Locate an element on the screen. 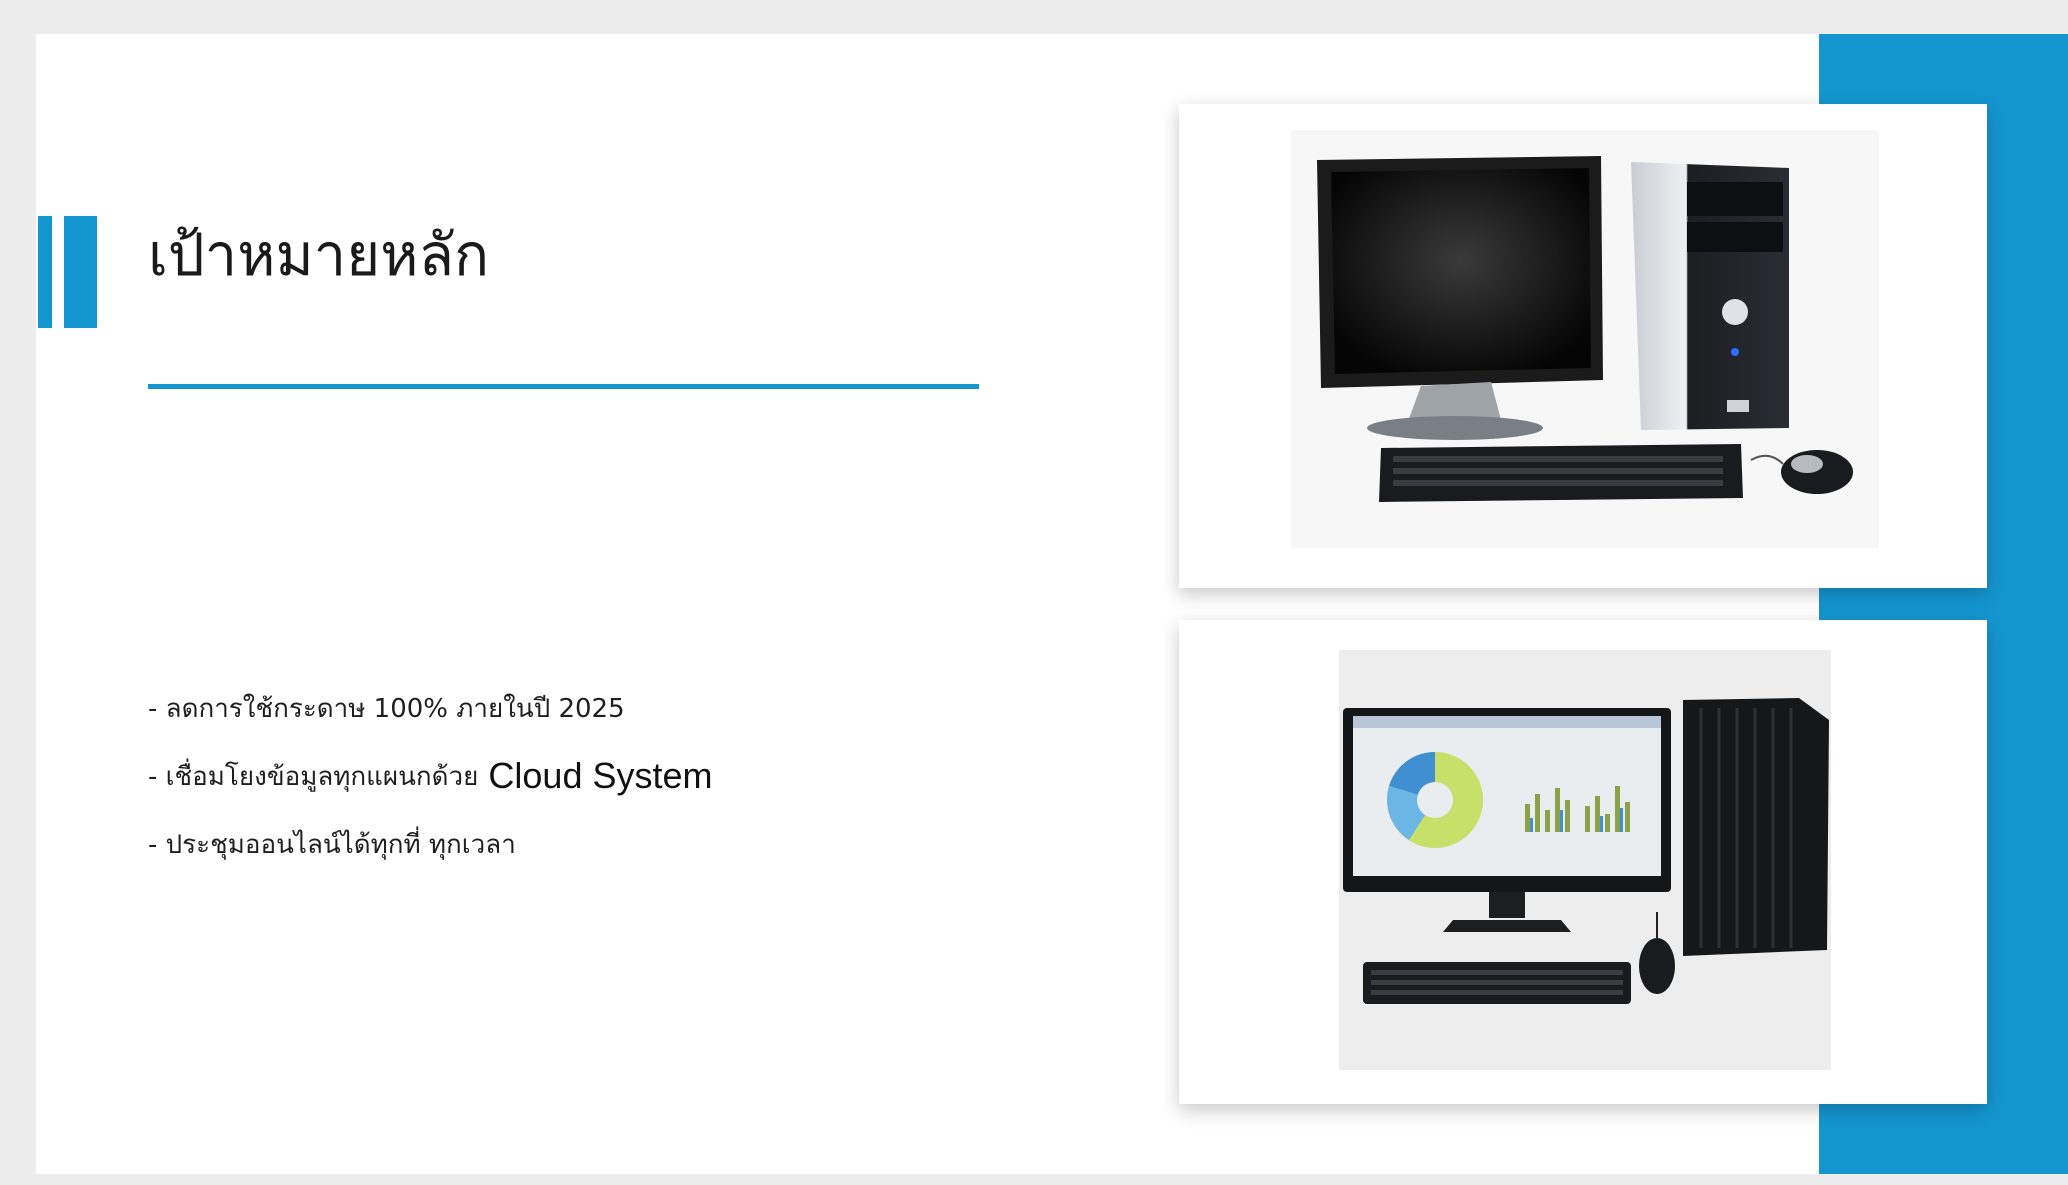 The image size is (2068, 1185). bullet-item: - ลดการใช้กระดาษ 100% ภายในปี 2025 is located at coordinates (430, 708).